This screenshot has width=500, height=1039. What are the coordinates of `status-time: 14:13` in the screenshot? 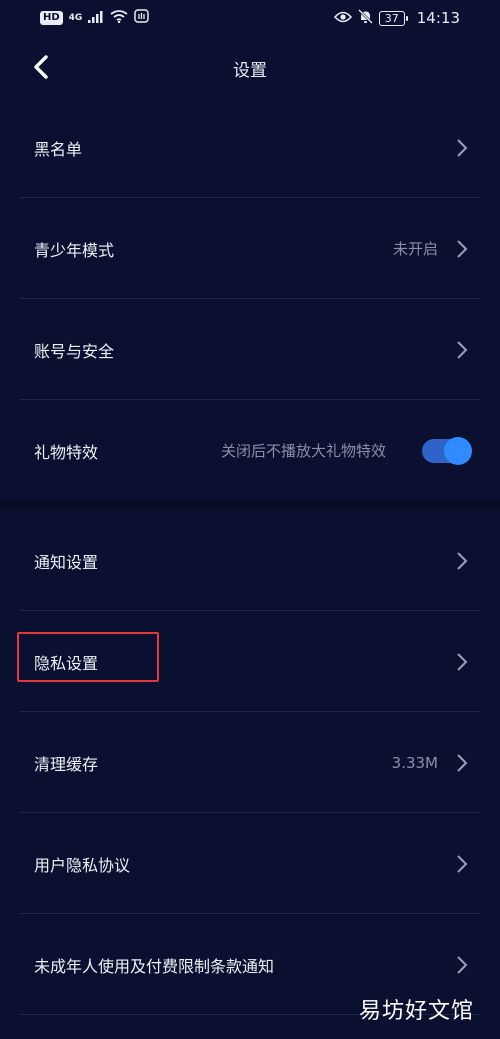 It's located at (438, 18).